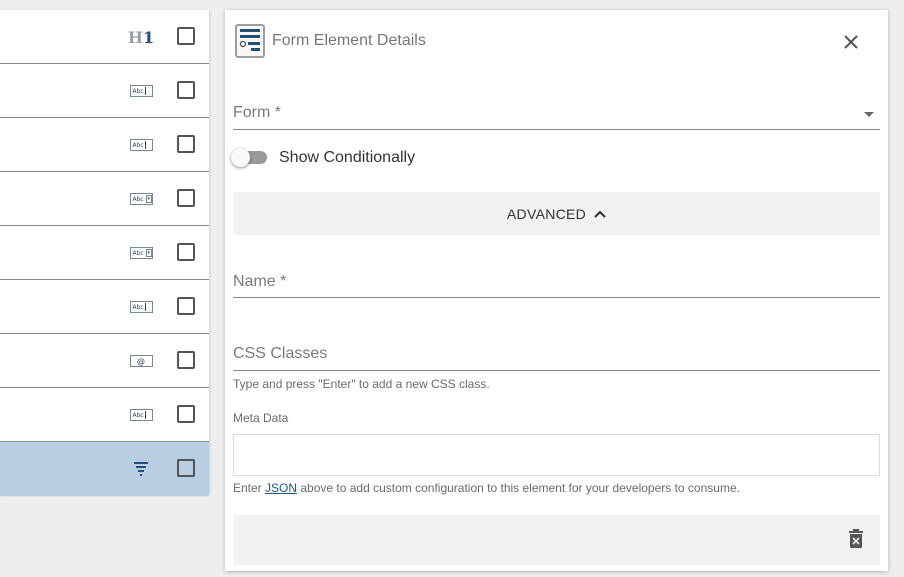  I want to click on toggle-thumb, so click(240, 157).